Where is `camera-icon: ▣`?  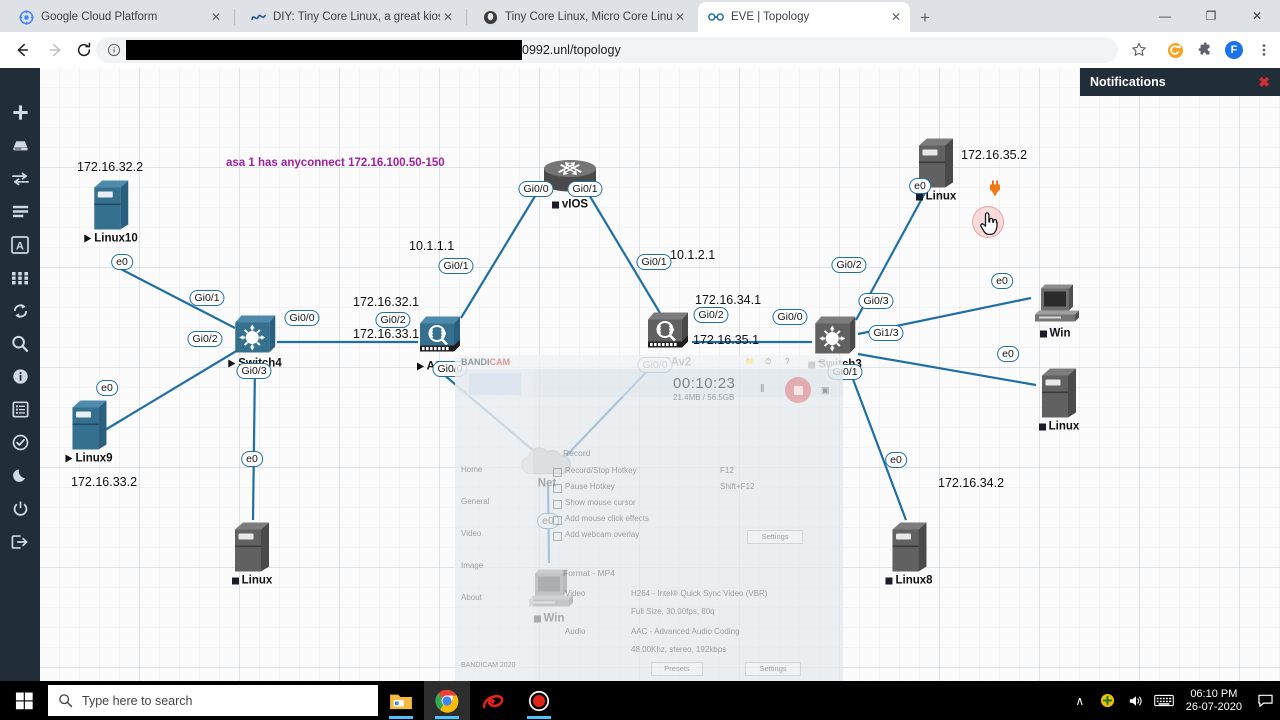 camera-icon: ▣ is located at coordinates (825, 390).